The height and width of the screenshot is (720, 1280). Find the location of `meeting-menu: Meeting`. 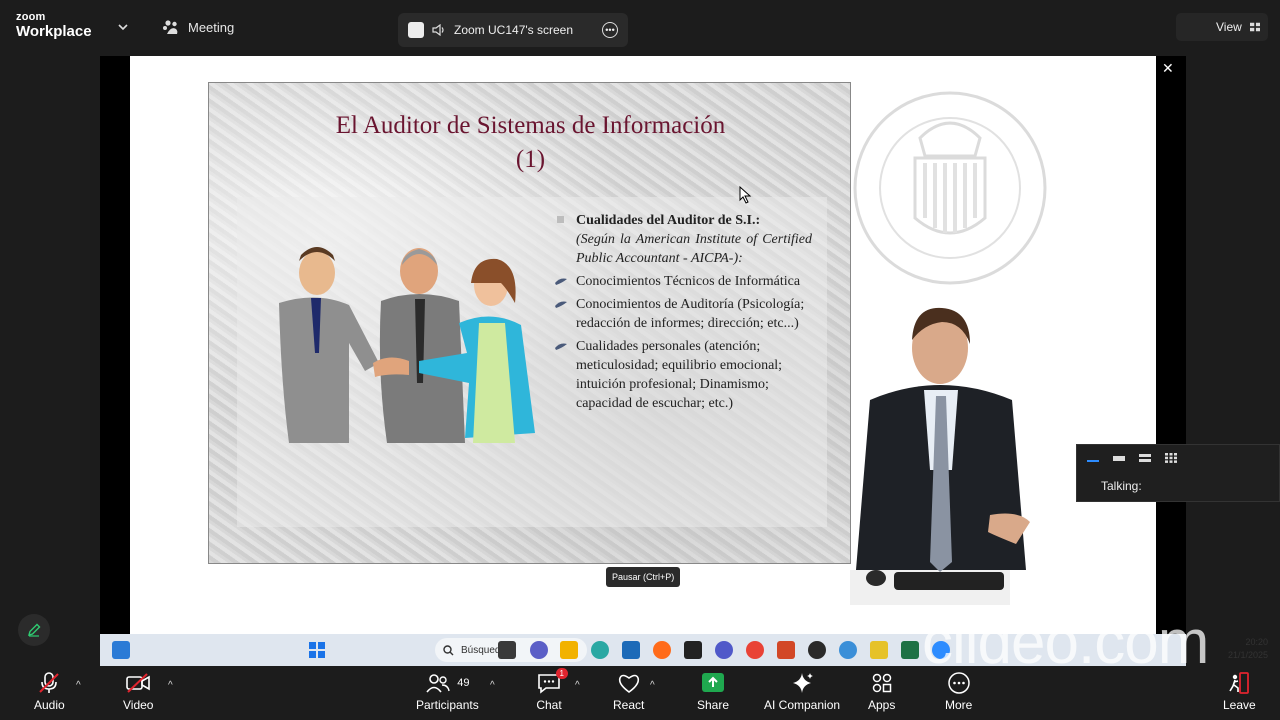

meeting-menu: Meeting is located at coordinates (198, 27).